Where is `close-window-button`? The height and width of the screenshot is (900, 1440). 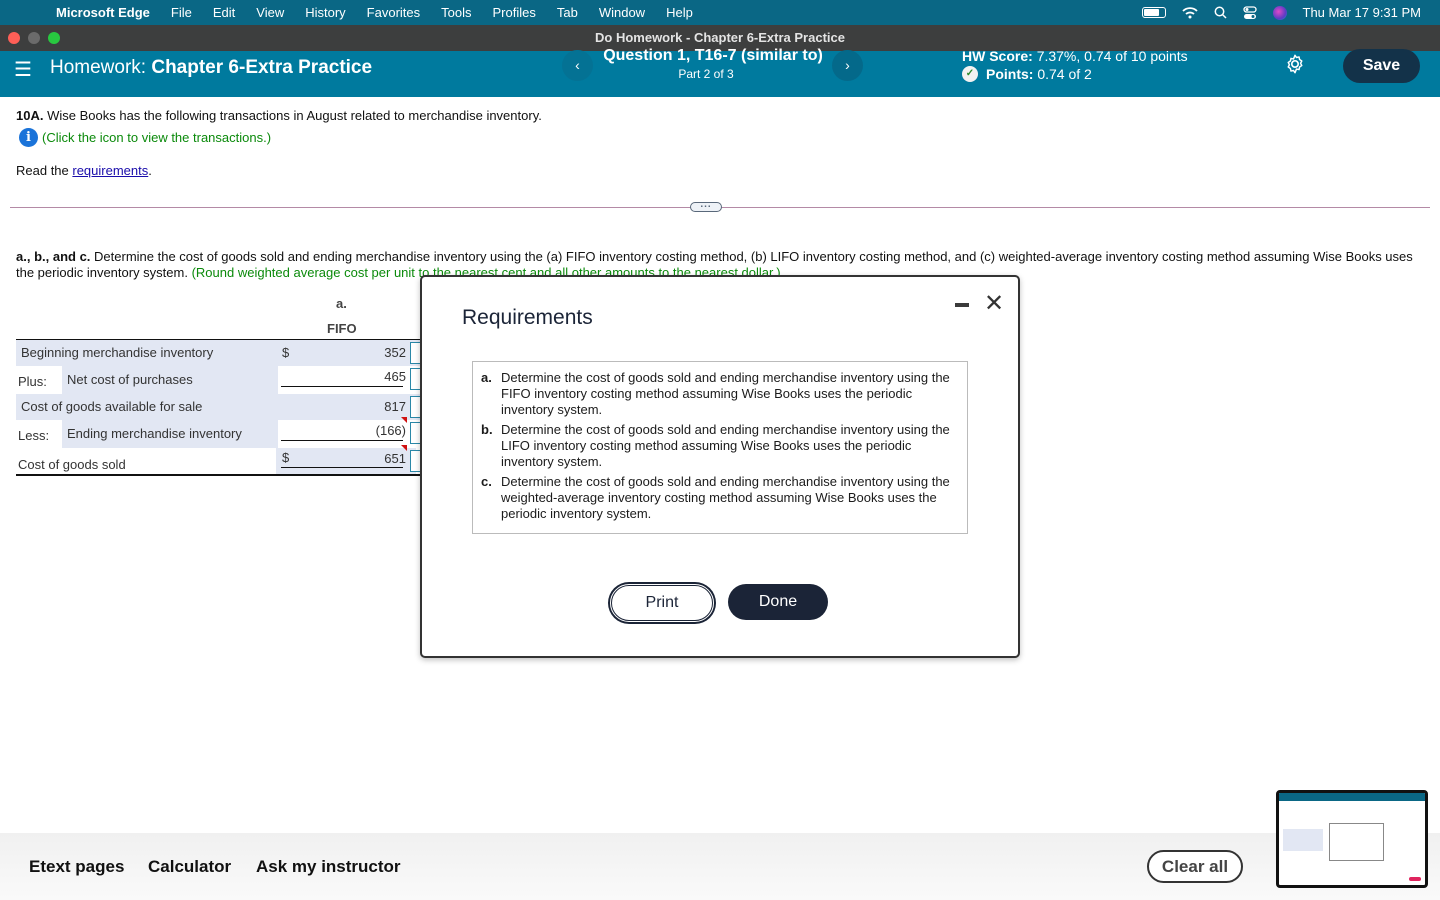
close-window-button is located at coordinates (14, 38).